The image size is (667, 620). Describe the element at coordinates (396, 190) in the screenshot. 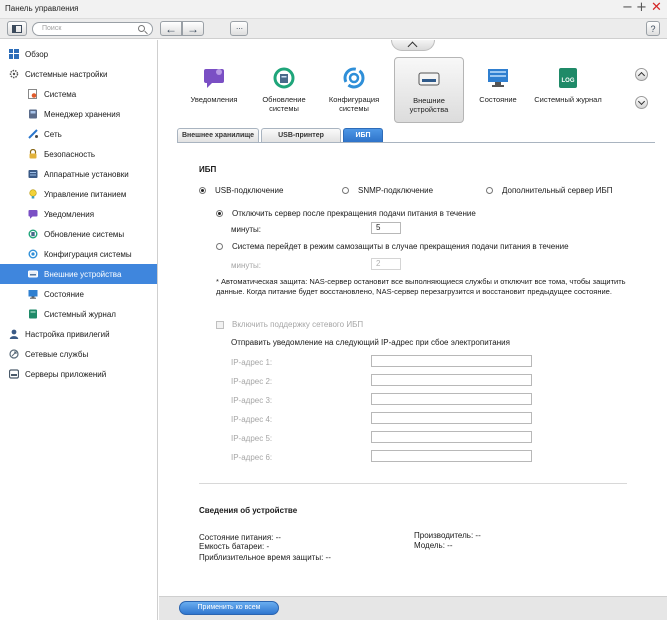

I see `radio-snmp-label: SNMP-подключение` at that location.